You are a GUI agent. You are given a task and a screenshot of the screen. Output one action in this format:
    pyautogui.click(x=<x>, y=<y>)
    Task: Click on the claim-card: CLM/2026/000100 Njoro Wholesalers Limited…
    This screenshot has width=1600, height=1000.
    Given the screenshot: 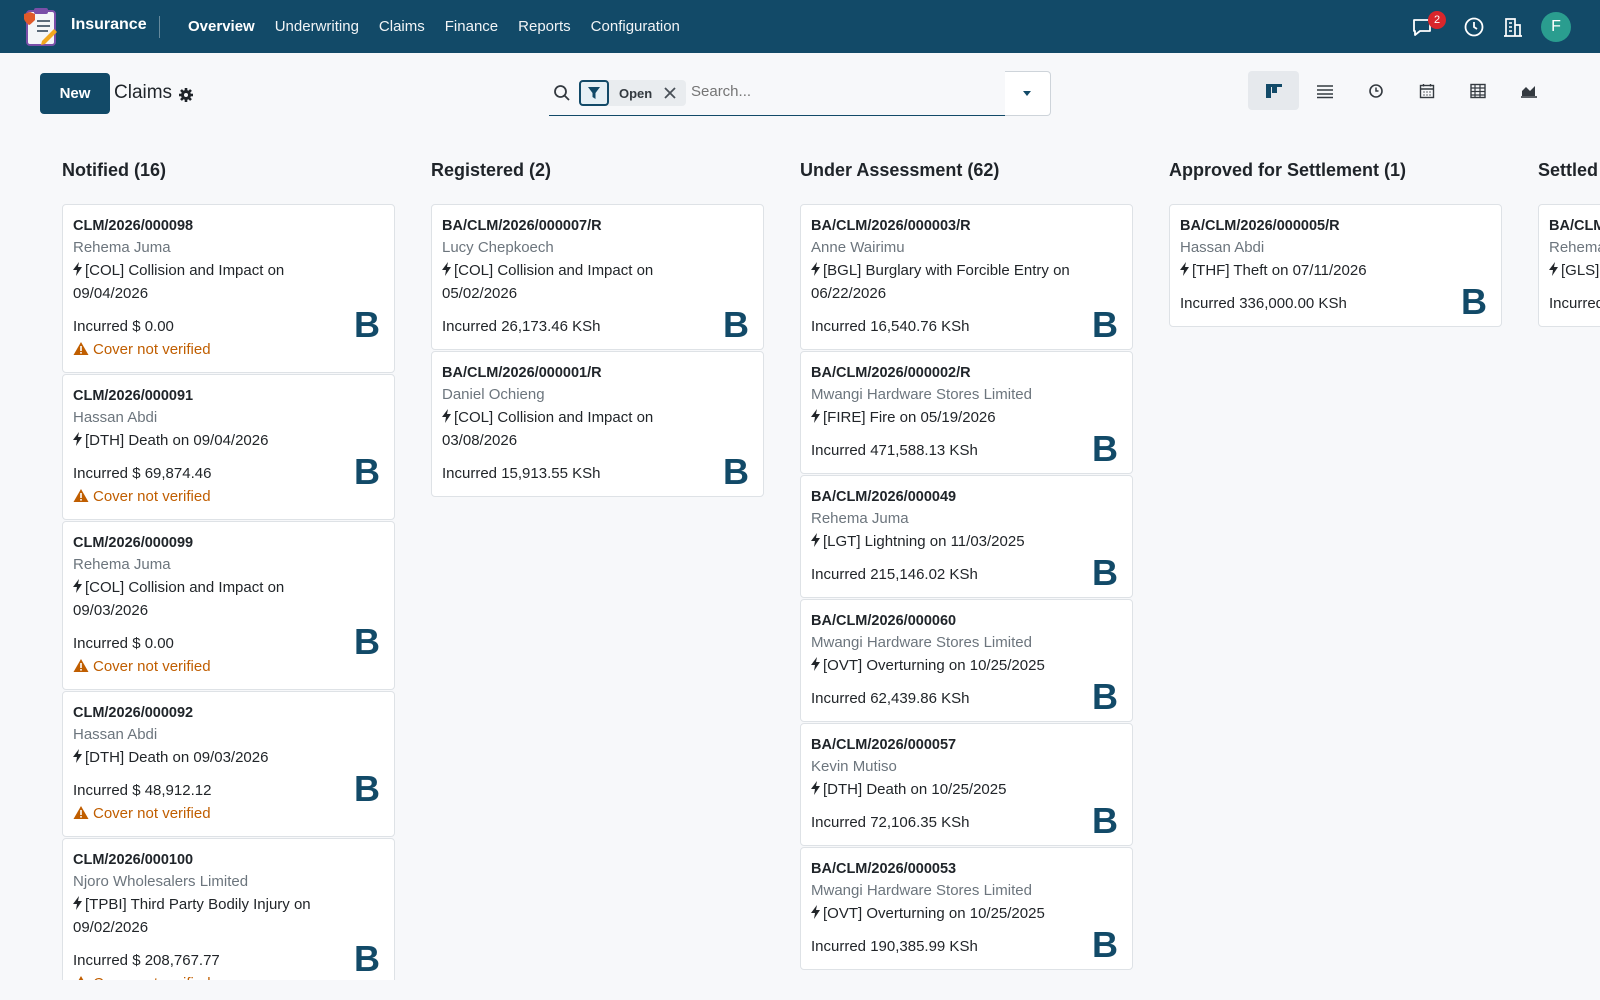 What is the action you would take?
    pyautogui.click(x=228, y=909)
    